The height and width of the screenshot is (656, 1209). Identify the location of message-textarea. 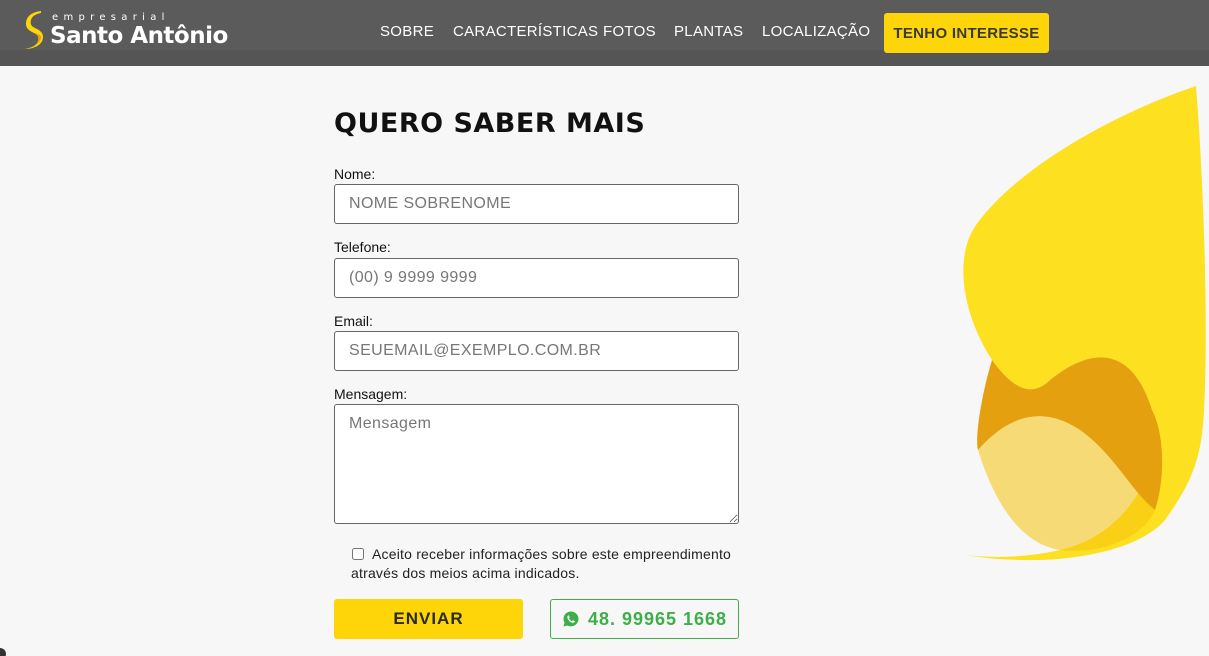
(536, 464).